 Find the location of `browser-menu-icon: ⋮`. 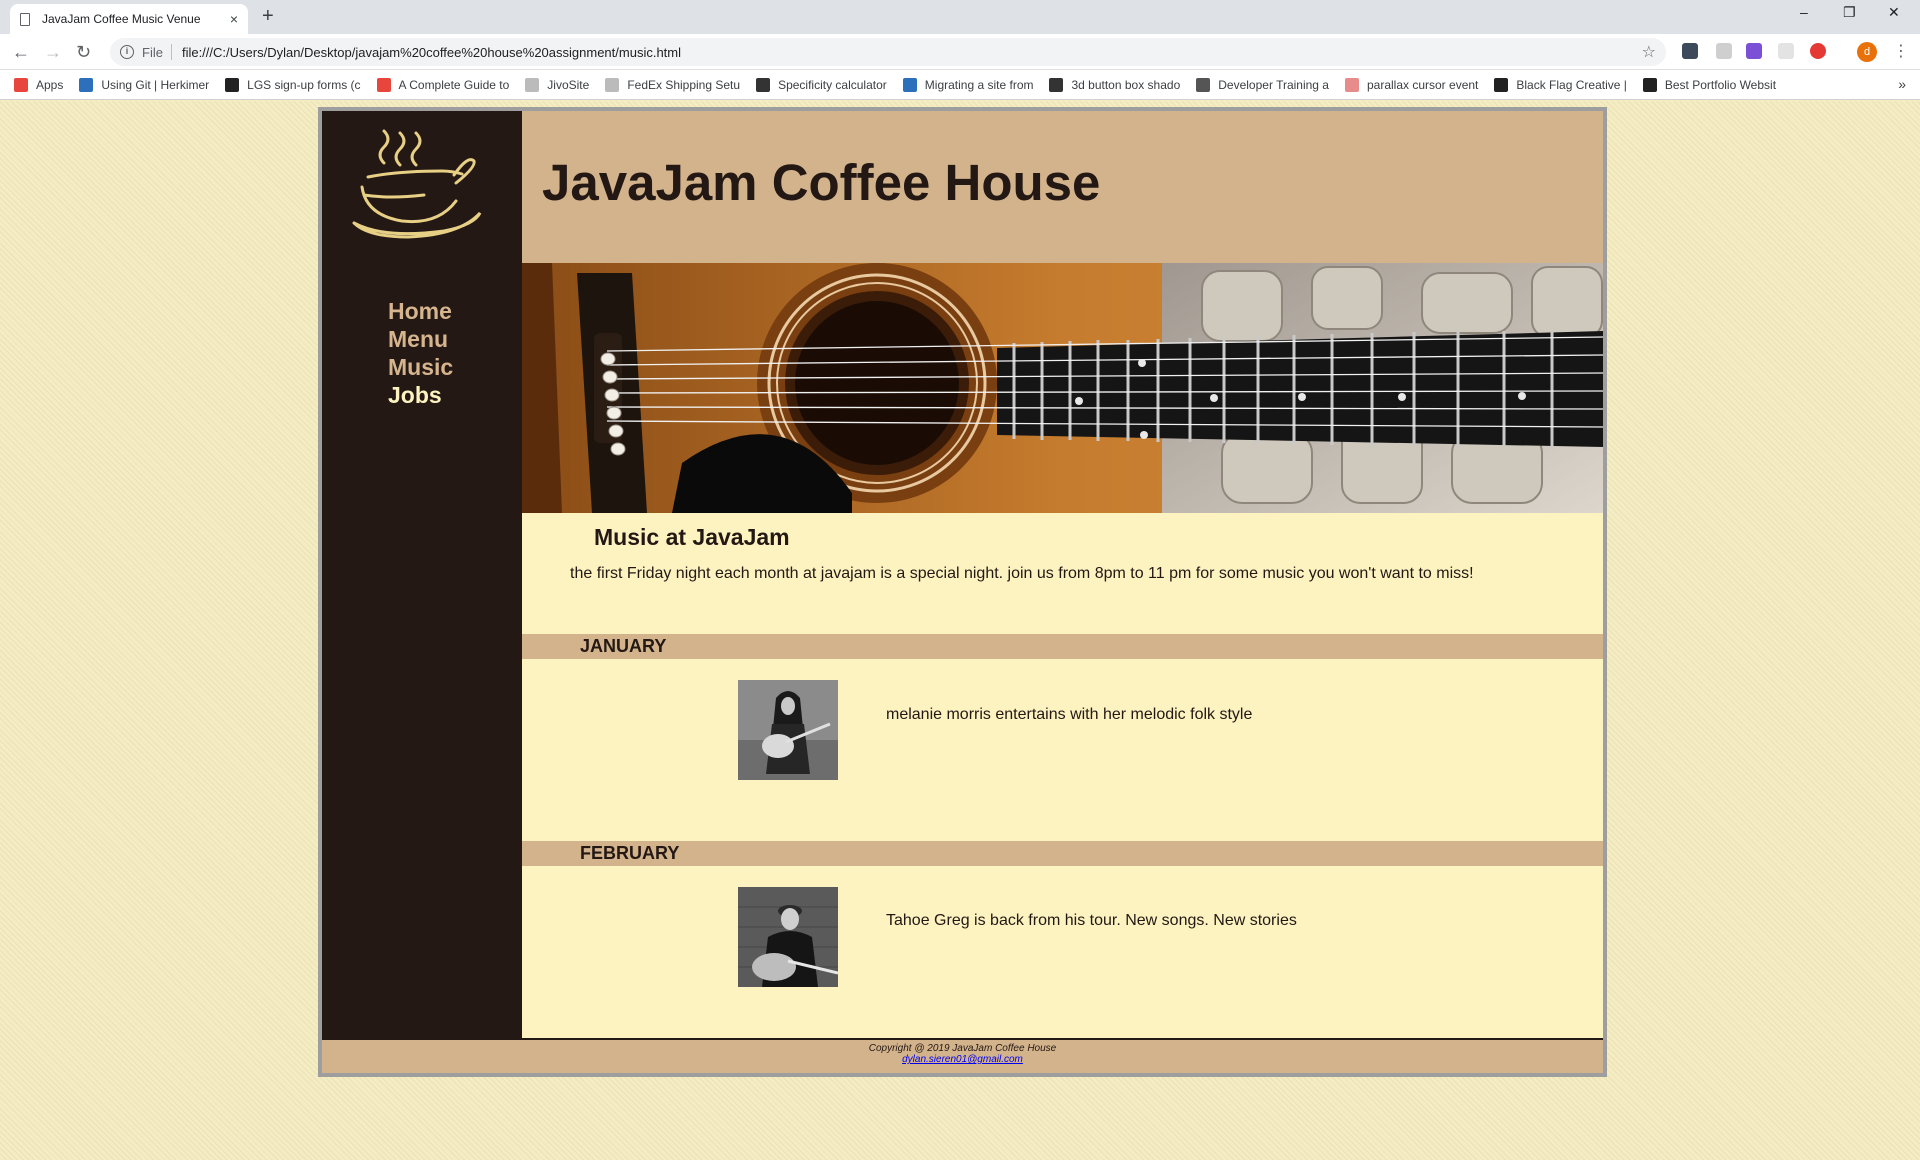

browser-menu-icon: ⋮ is located at coordinates (1901, 51).